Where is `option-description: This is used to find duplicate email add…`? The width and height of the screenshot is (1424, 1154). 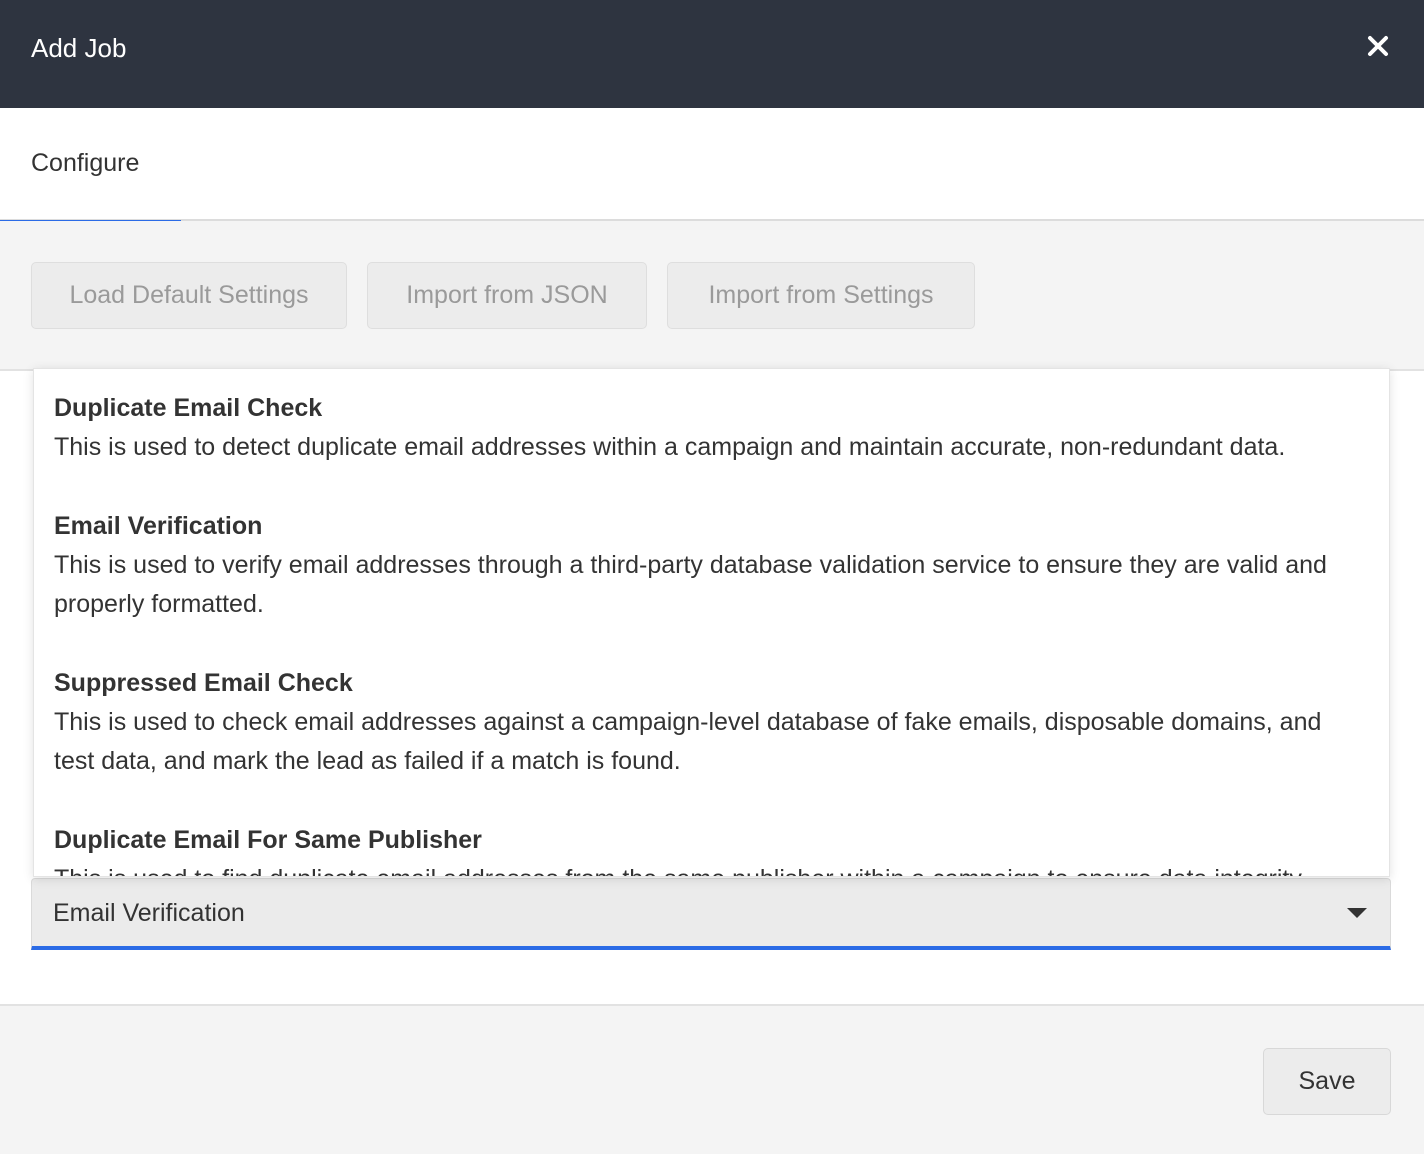
option-description: This is used to find duplicate email add… is located at coordinates (709, 868).